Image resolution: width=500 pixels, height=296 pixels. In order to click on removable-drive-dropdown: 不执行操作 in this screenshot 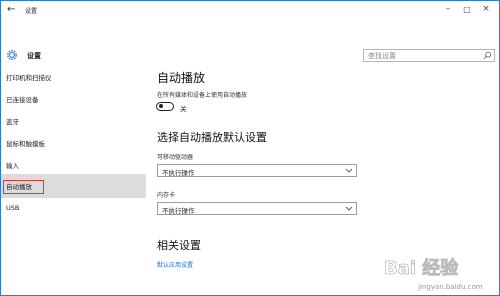, I will do `click(257, 170)`.